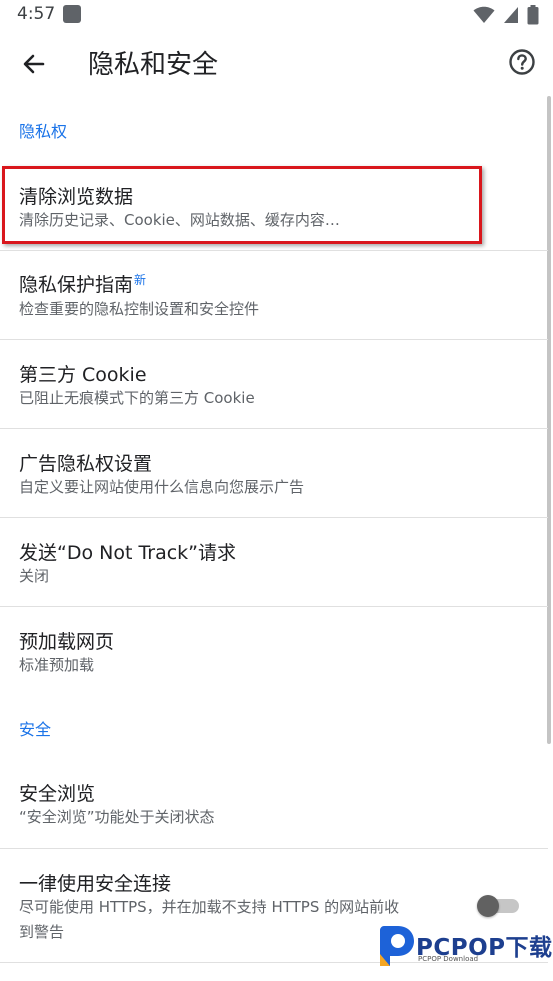 The width and height of the screenshot is (553, 981). What do you see at coordinates (464, 946) in the screenshot?
I see `pcpop-watermark: PCPOP下载 PCPOP Download` at bounding box center [464, 946].